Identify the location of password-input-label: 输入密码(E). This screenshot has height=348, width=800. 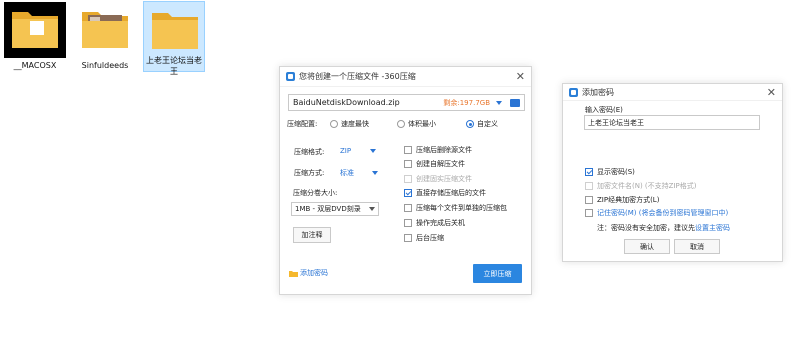
(604, 110).